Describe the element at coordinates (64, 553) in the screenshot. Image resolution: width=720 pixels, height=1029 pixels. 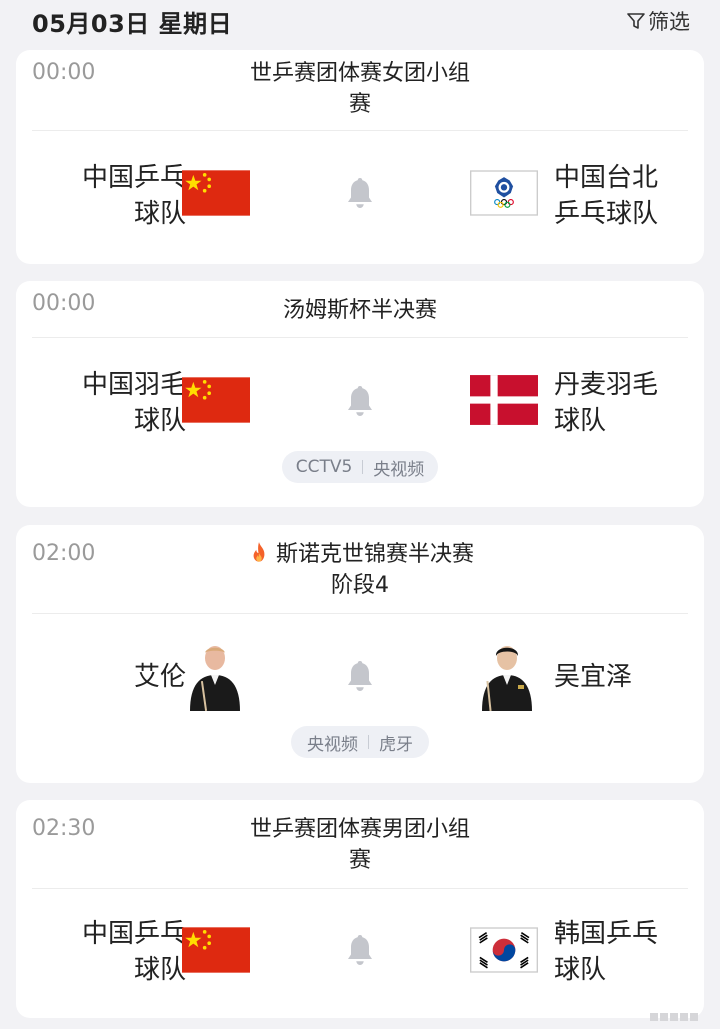
I see `match-time: 02:00` at that location.